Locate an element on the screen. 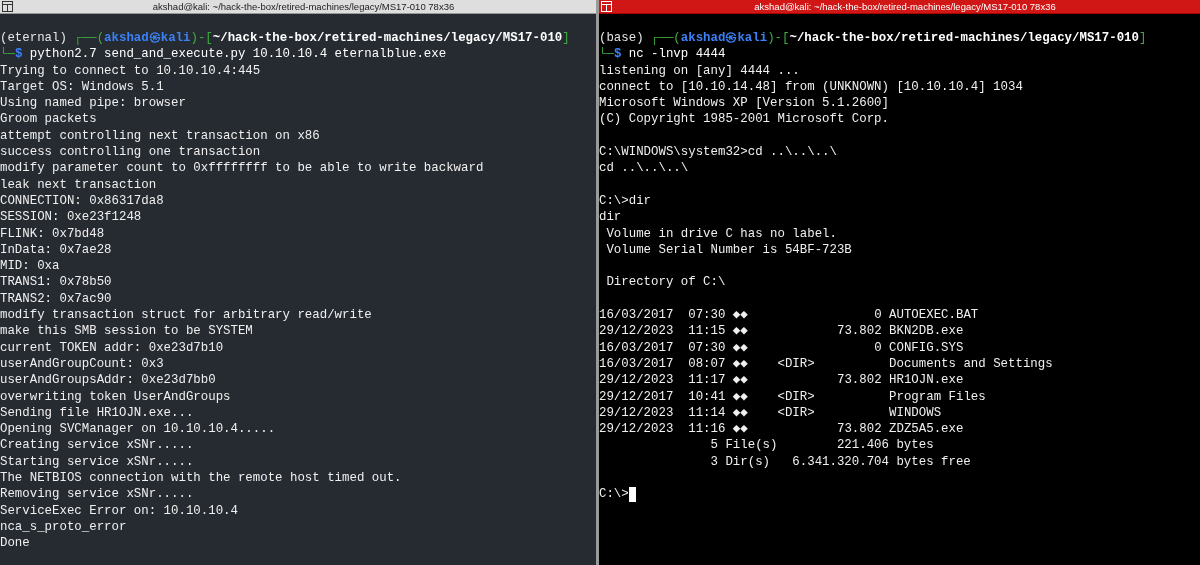 Image resolution: width=1200 pixels, height=565 pixels. terminal-line: Volume in drive C has no label. is located at coordinates (721, 233).